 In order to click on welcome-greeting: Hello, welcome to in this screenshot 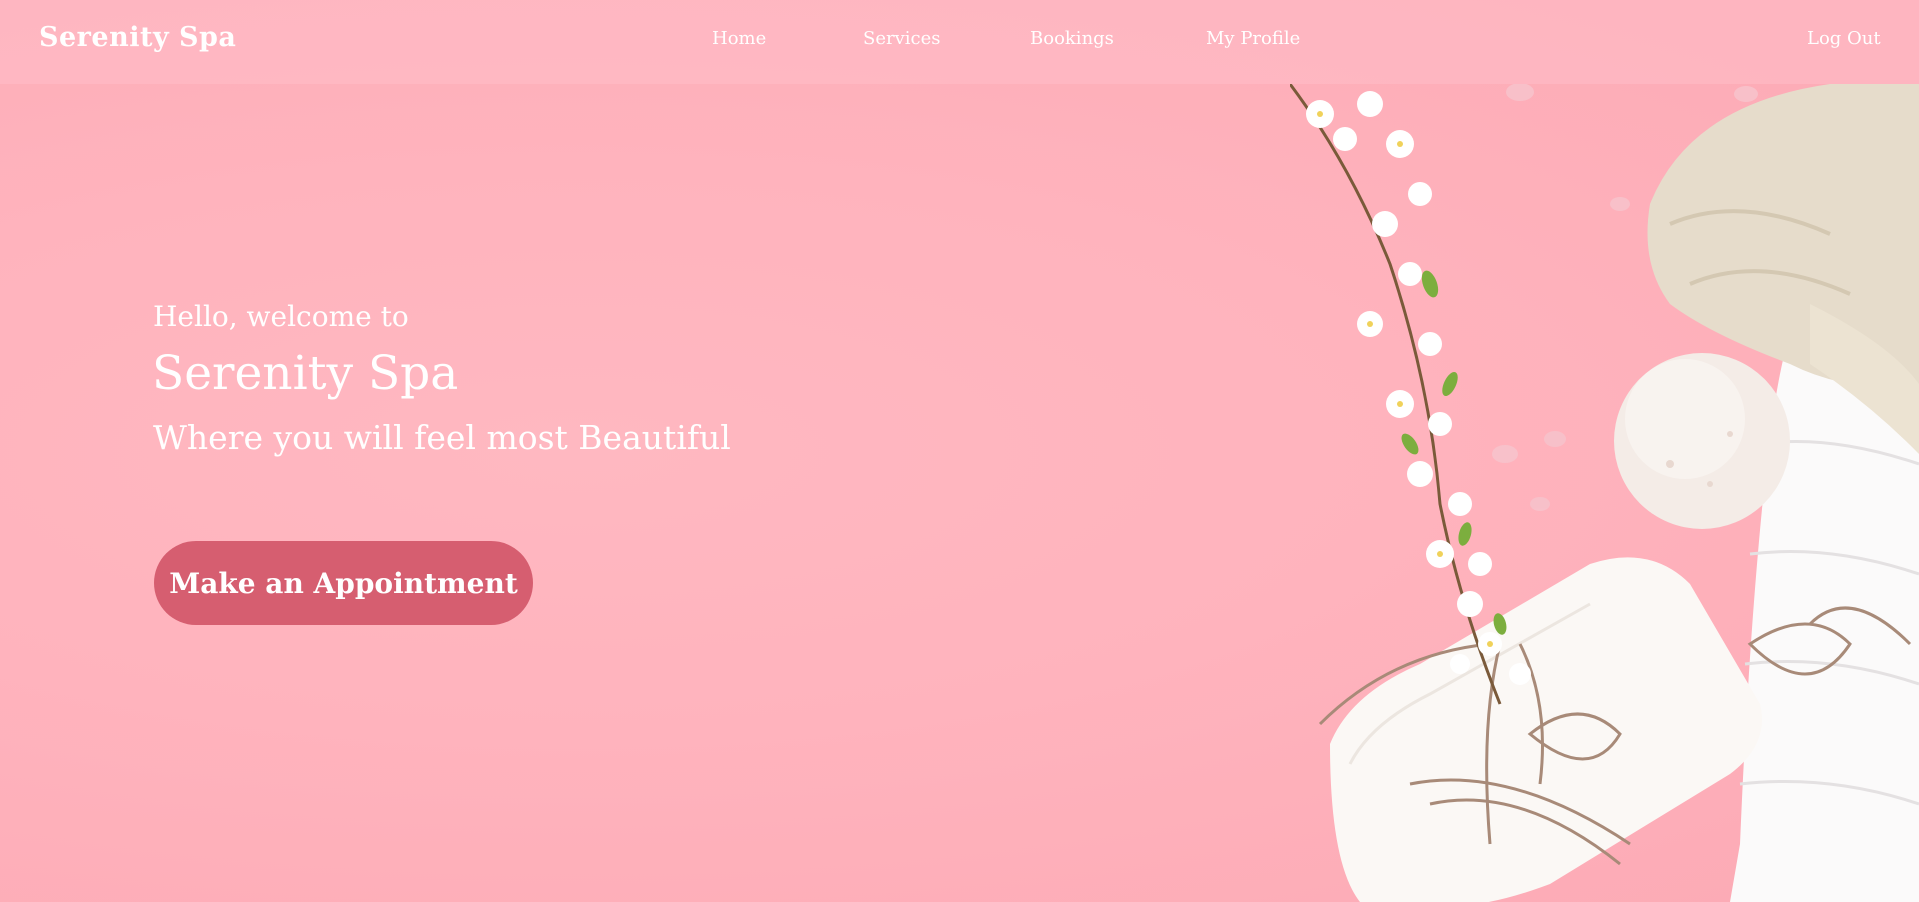, I will do `click(281, 316)`.